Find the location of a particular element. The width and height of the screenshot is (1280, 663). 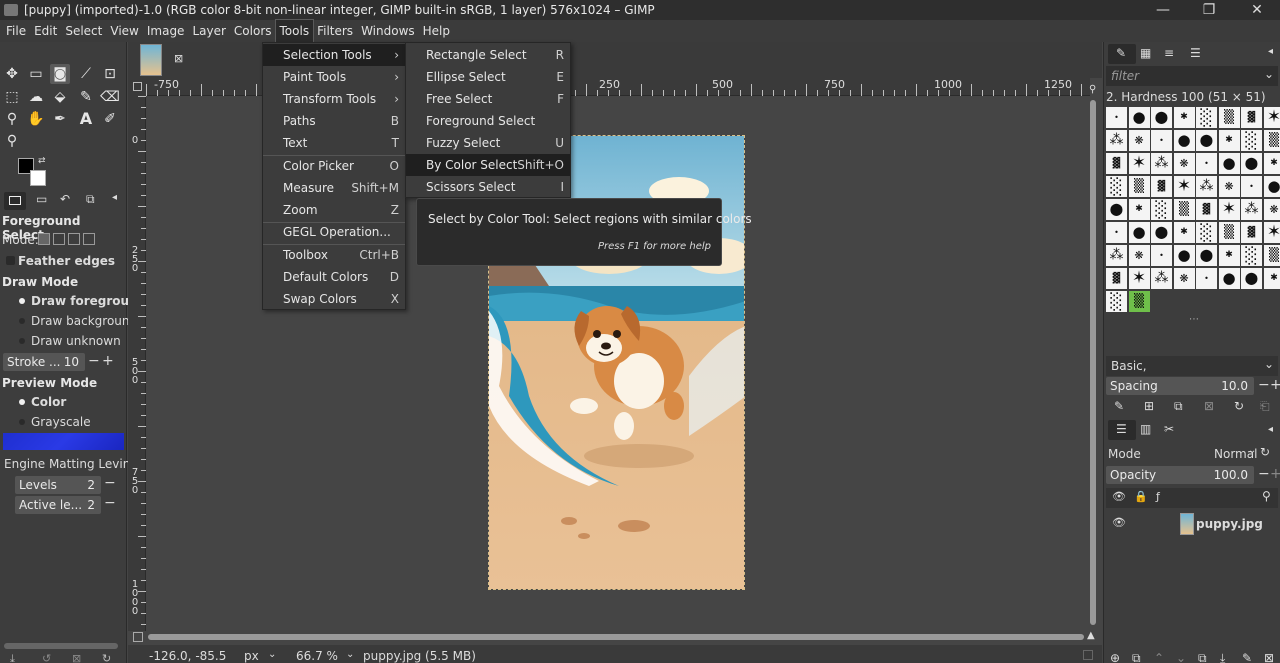

levels-minus-icon: − is located at coordinates (110, 483).